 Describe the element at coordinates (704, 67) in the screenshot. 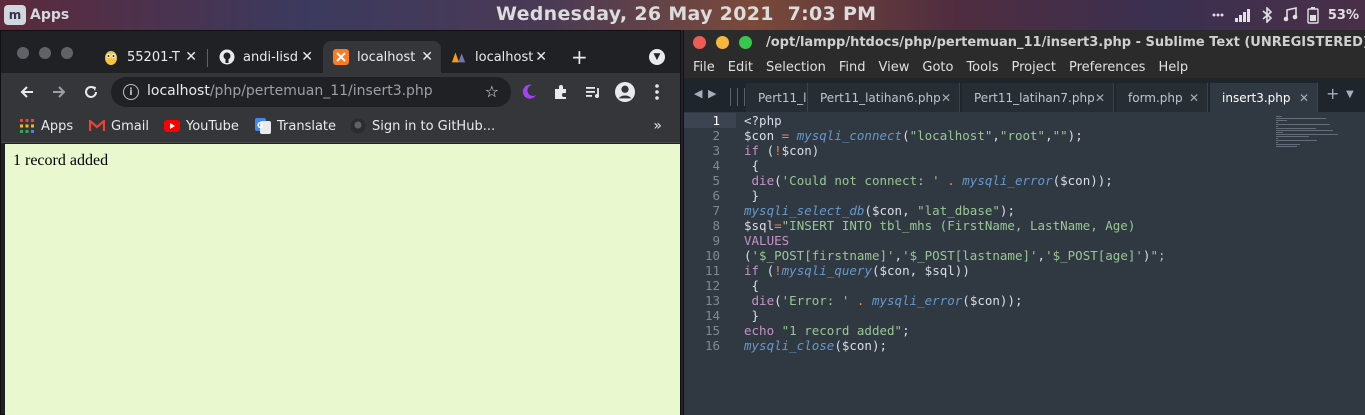

I see `menu-file: File` at that location.